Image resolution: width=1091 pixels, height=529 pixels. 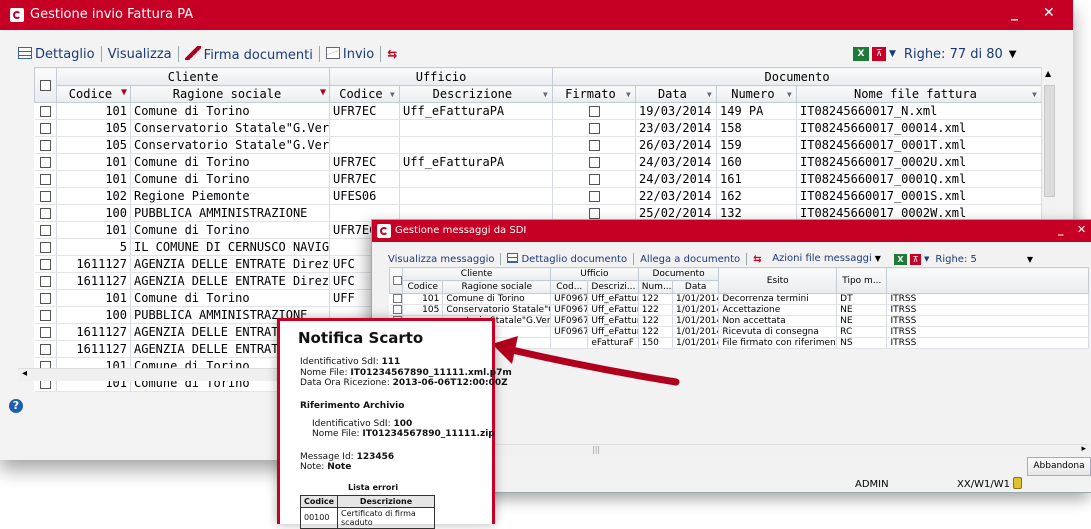 I want to click on sdi-rows-dropdown-icon: ▼, so click(x=1030, y=259).